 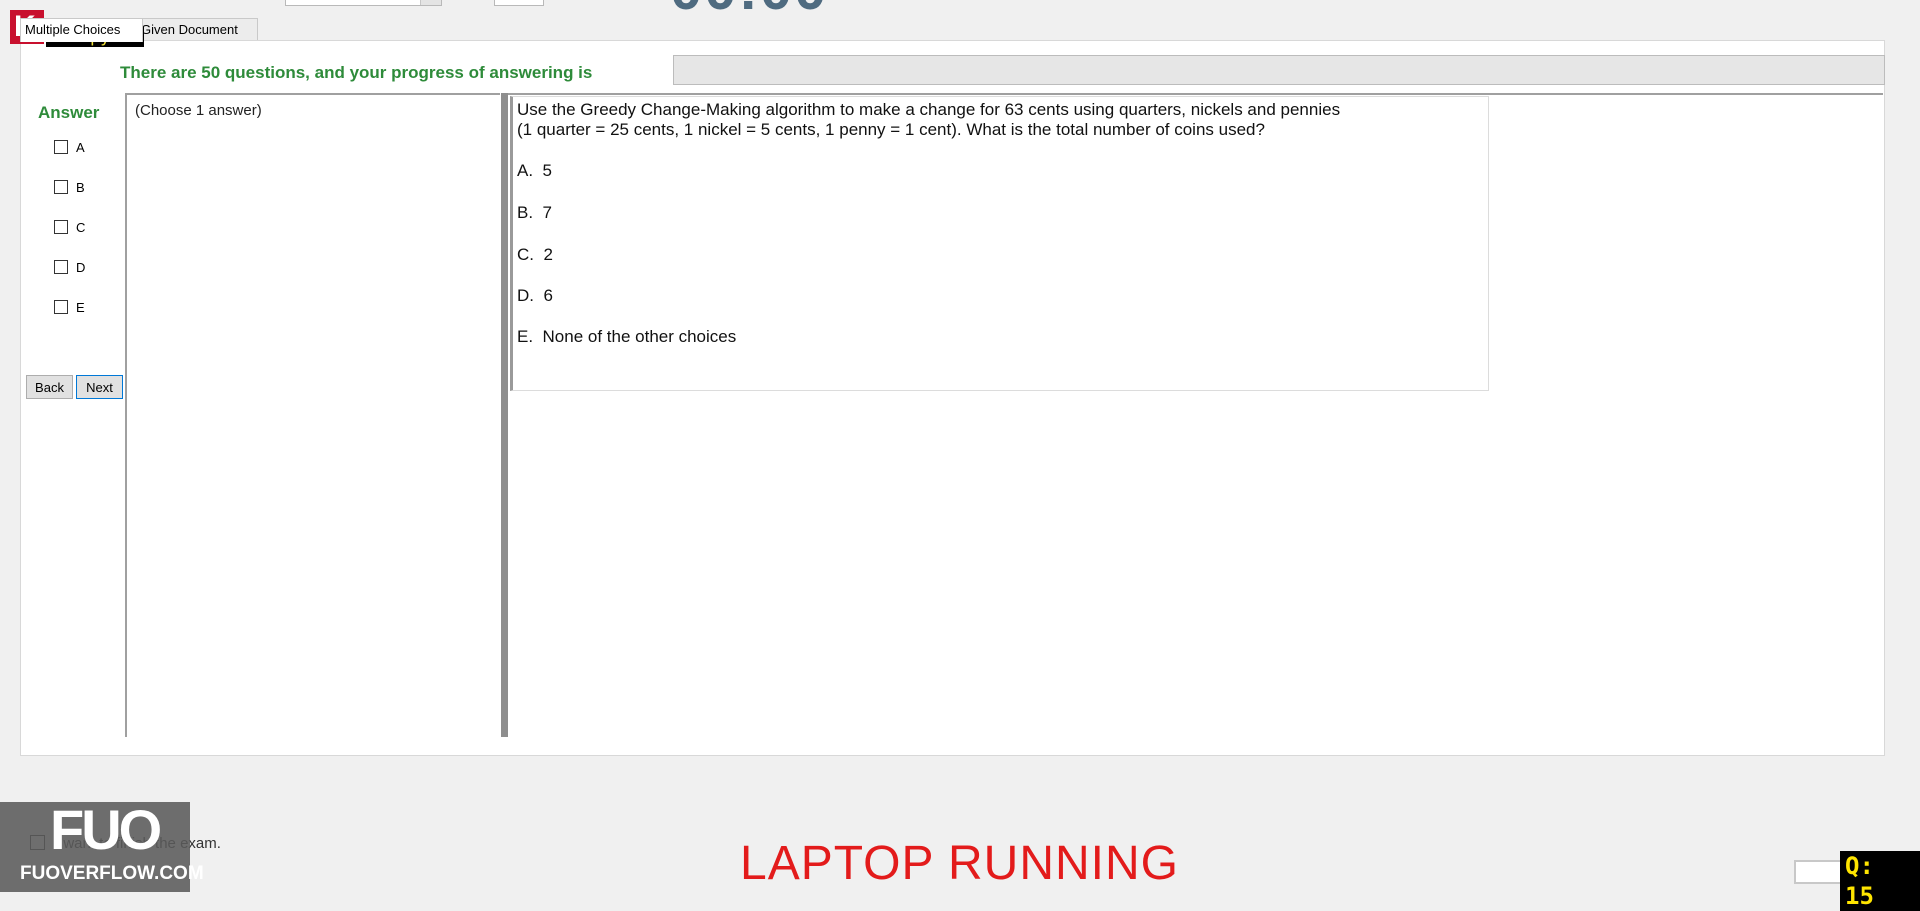 I want to click on answer-title: Answer, so click(x=69, y=112).